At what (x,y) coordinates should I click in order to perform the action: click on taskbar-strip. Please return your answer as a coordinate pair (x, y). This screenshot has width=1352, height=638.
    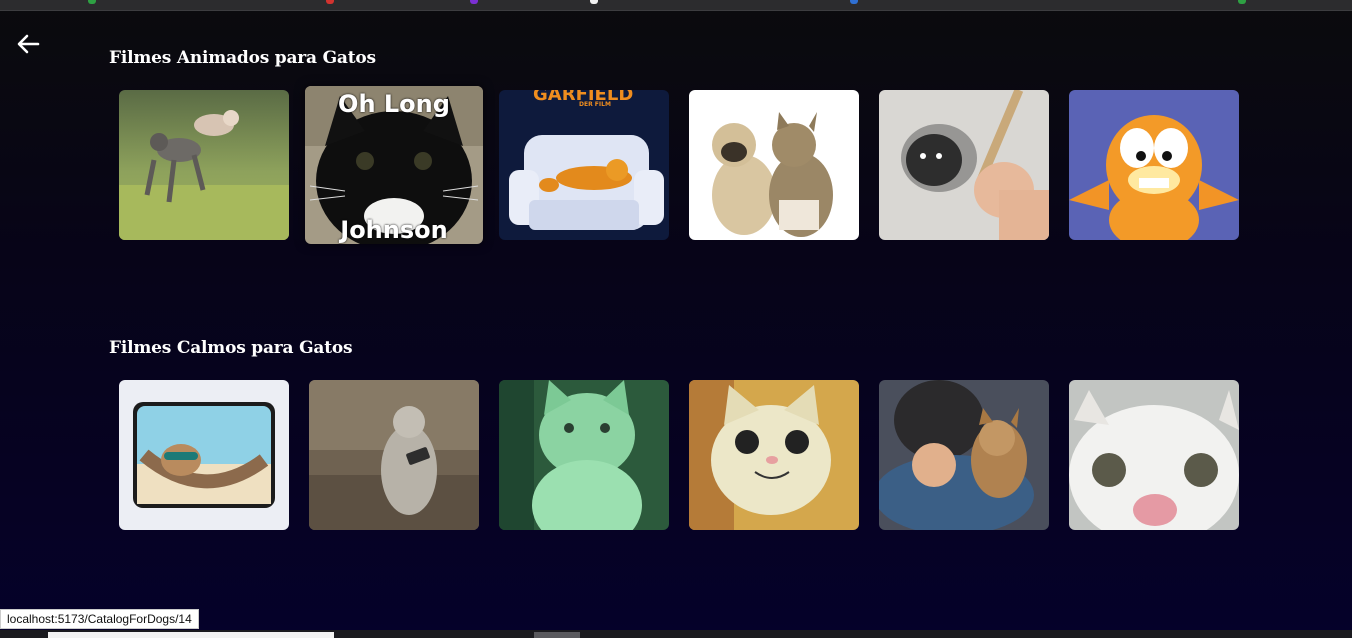
    Looking at the image, I should click on (676, 634).